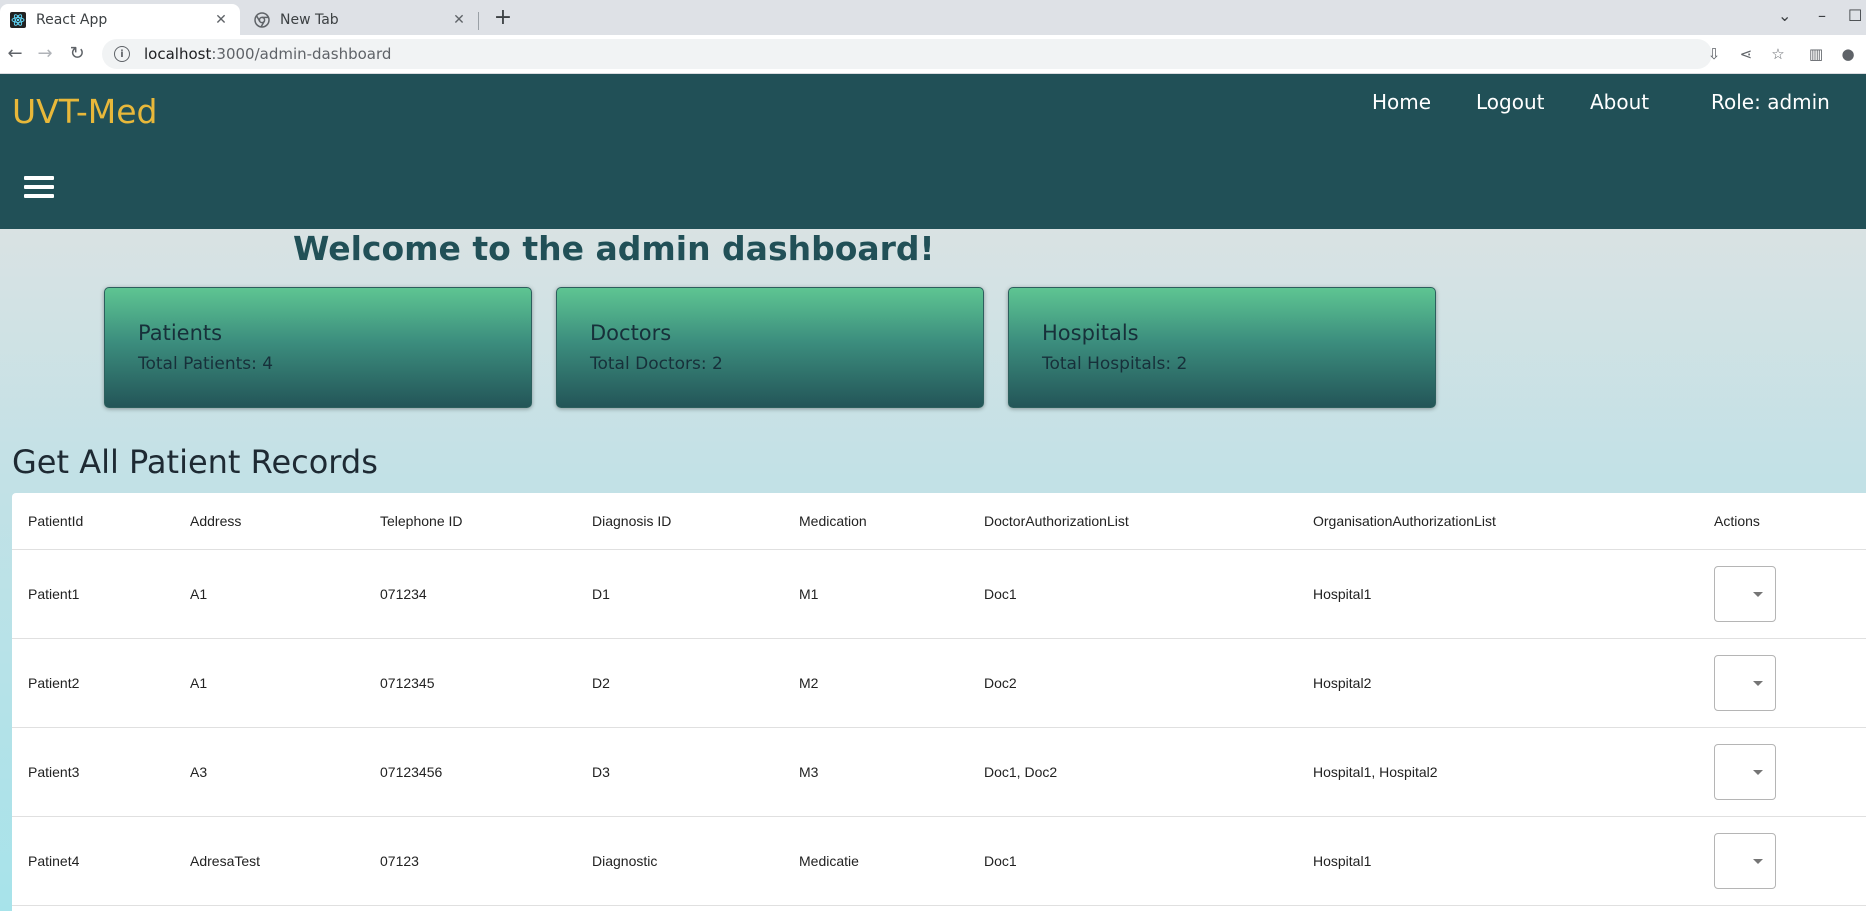 The height and width of the screenshot is (911, 1866). Describe the element at coordinates (1855, 15) in the screenshot. I see `maximize-icon: ☐` at that location.